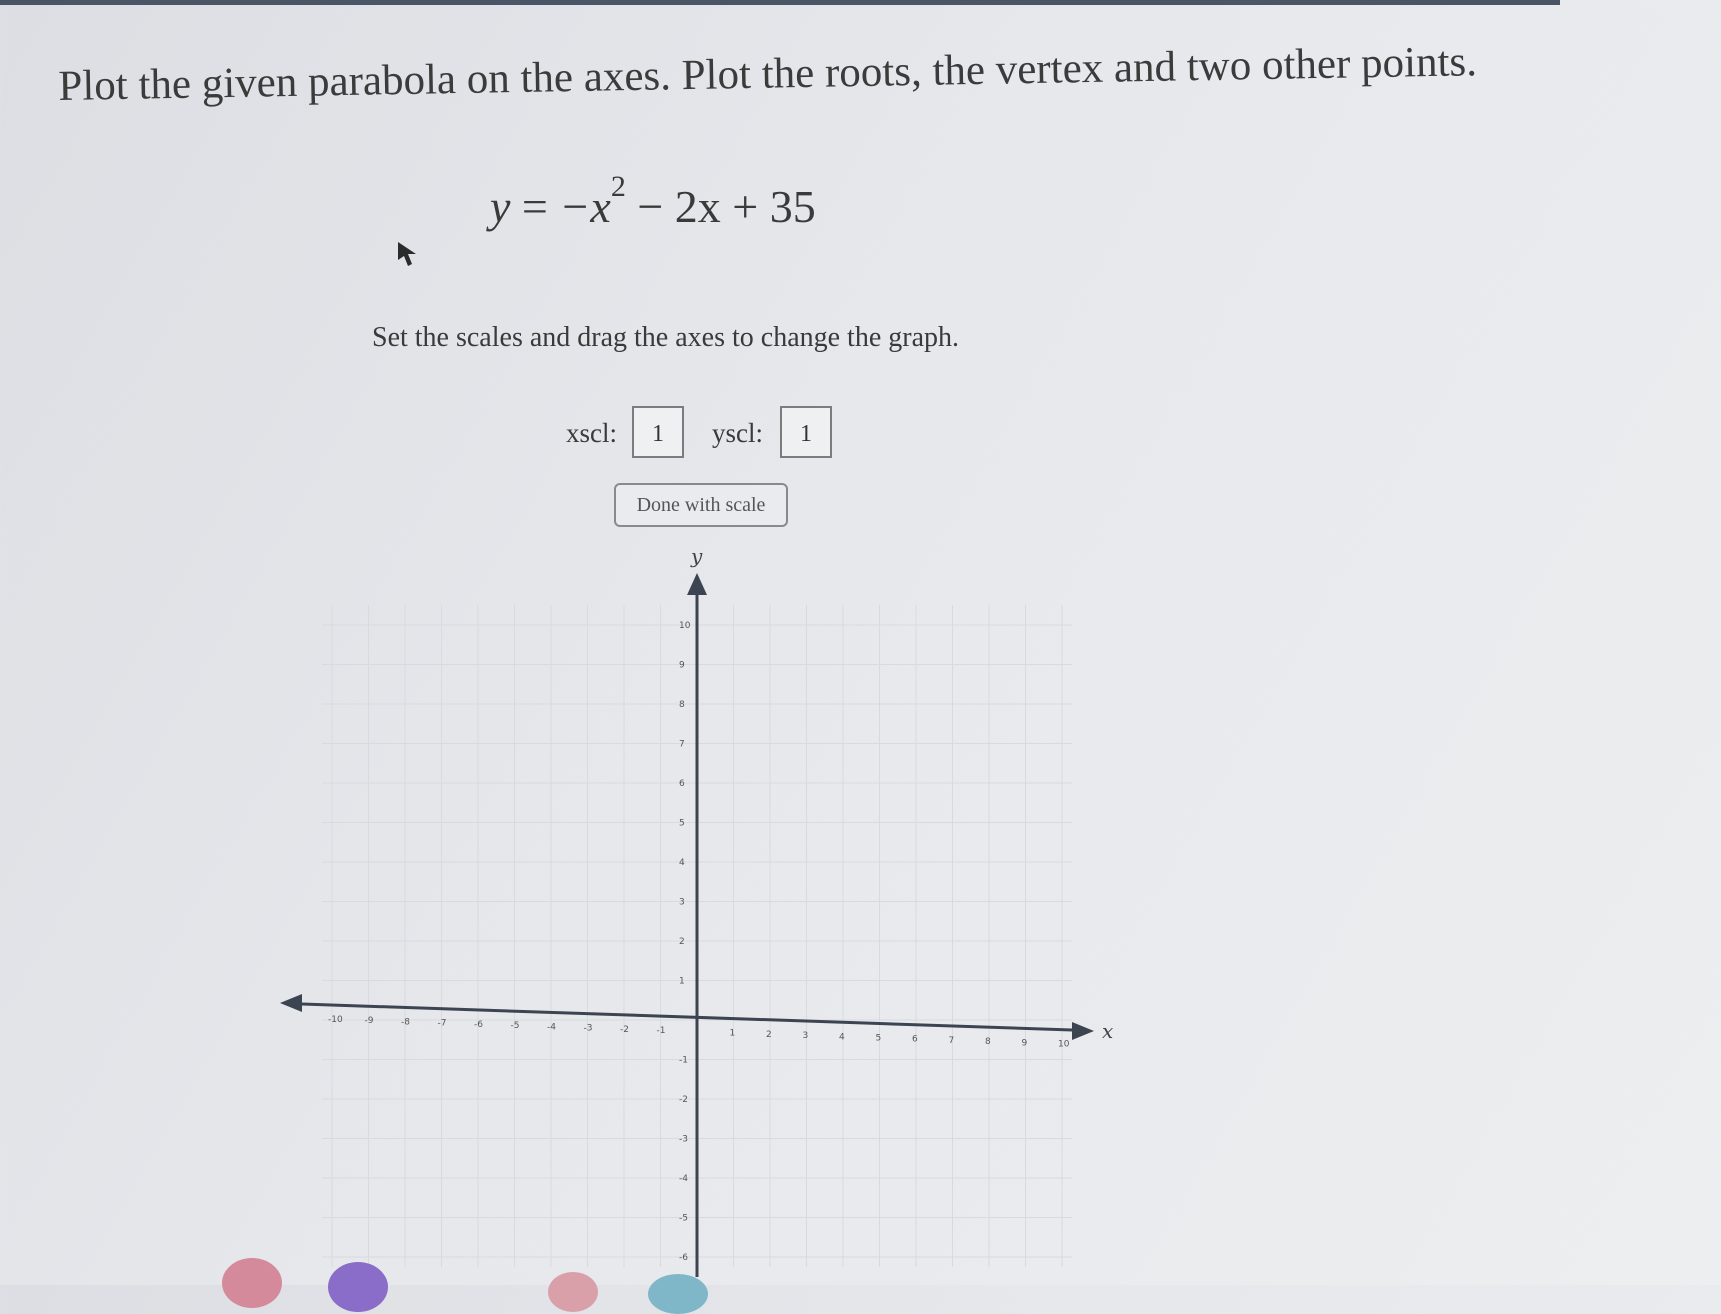 The height and width of the screenshot is (1314, 1721). What do you see at coordinates (682, 784) in the screenshot?
I see `y-tick-label: 6` at bounding box center [682, 784].